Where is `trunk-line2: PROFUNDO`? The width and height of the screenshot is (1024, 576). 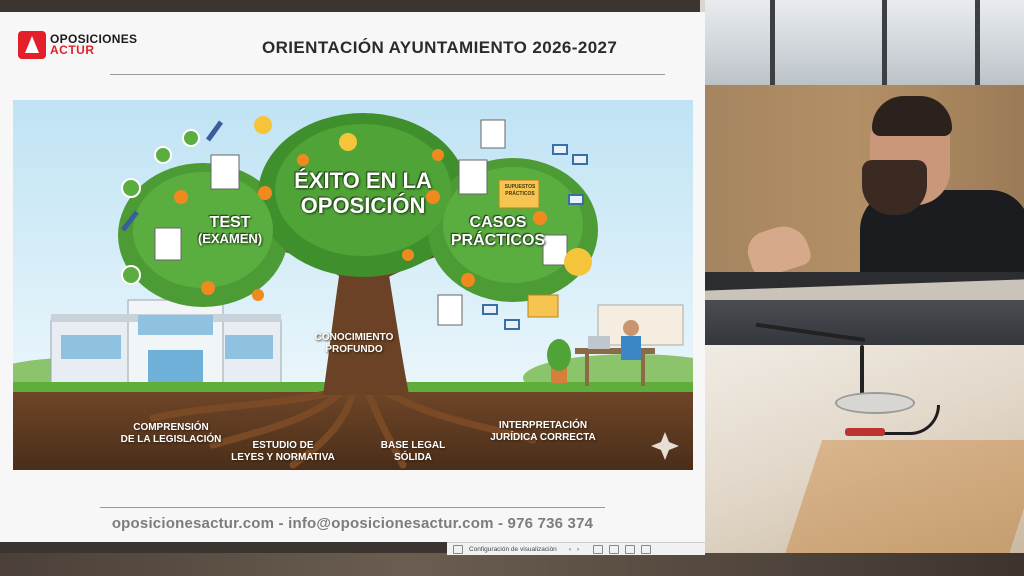 trunk-line2: PROFUNDO is located at coordinates (354, 349).